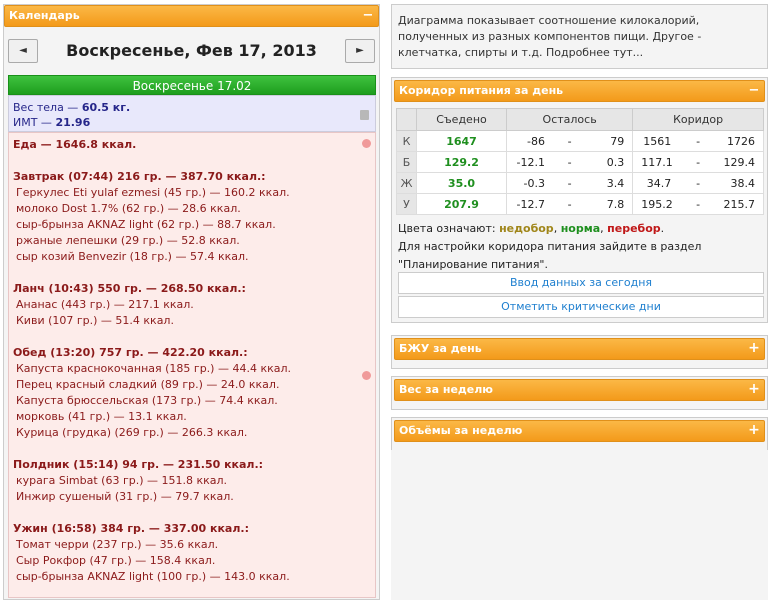 The height and width of the screenshot is (603, 773). What do you see at coordinates (192, 529) in the screenshot?
I see `meal-title: Ужин (16:58) 384 гр. — 337.00 ккал.:` at bounding box center [192, 529].